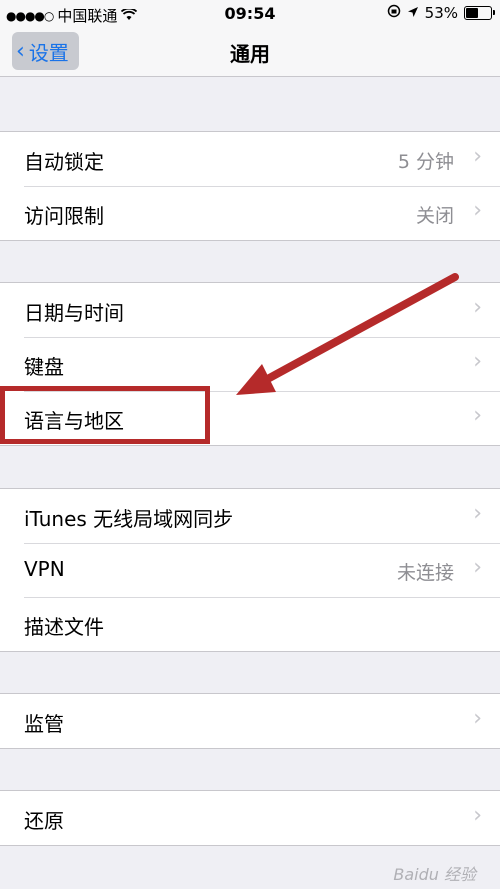  I want to click on watermark: Baidu 经验, so click(434, 874).